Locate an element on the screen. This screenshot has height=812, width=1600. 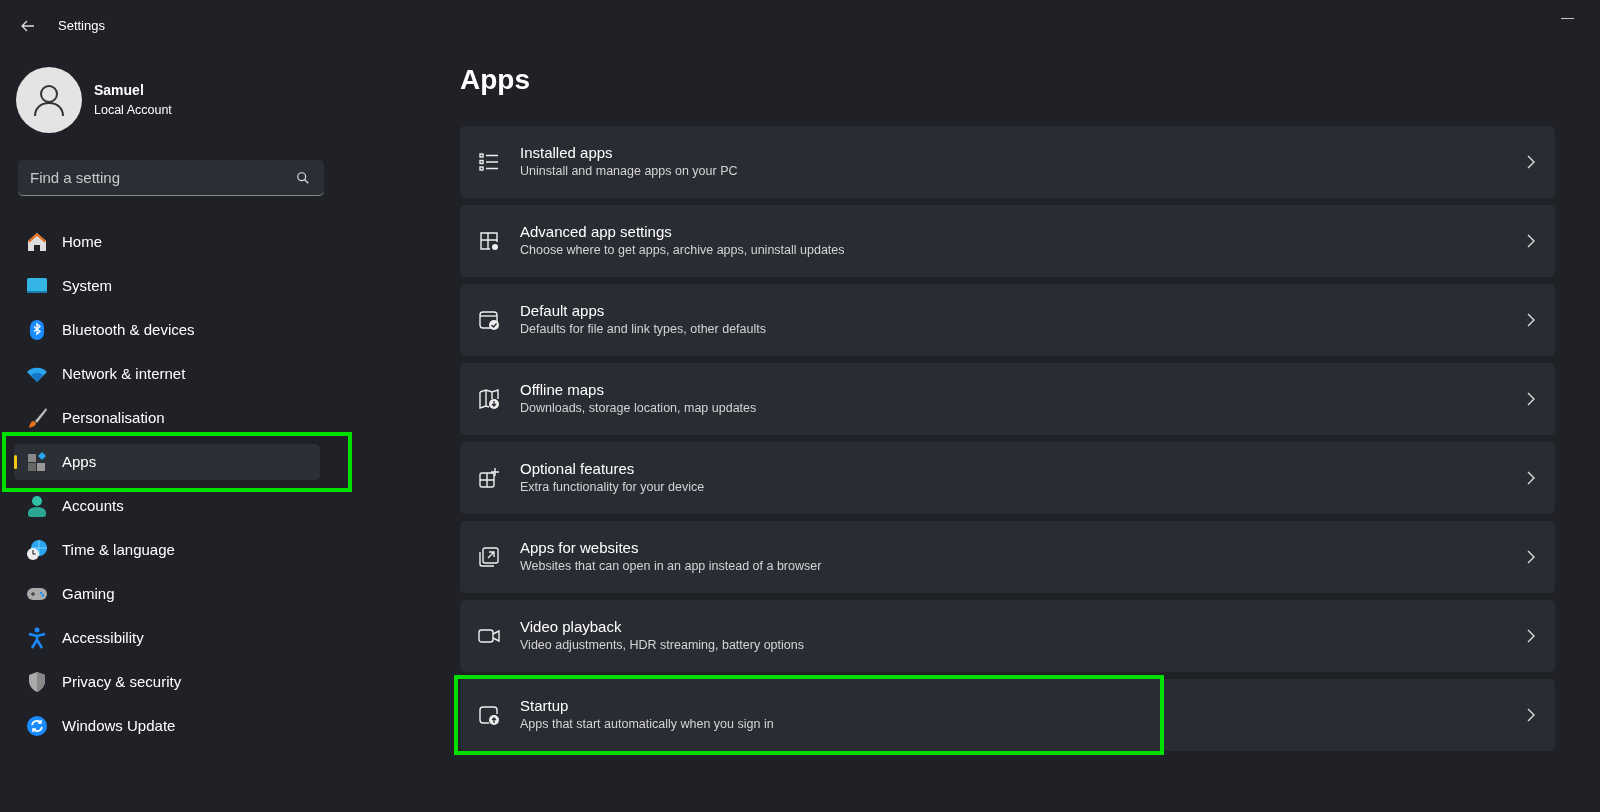
card-subtitle: Apps that start automatically when you sign in is located at coordinates (647, 724).